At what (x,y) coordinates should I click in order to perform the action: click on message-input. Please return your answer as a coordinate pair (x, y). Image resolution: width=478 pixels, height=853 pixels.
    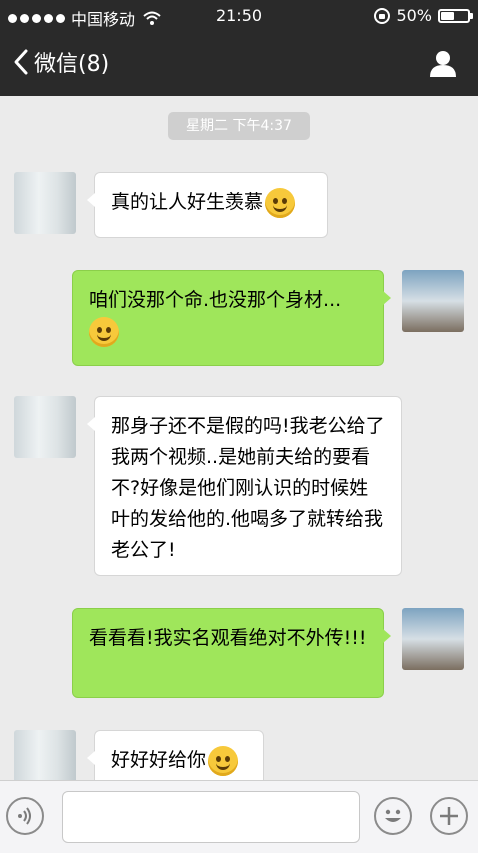
    Looking at the image, I should click on (211, 817).